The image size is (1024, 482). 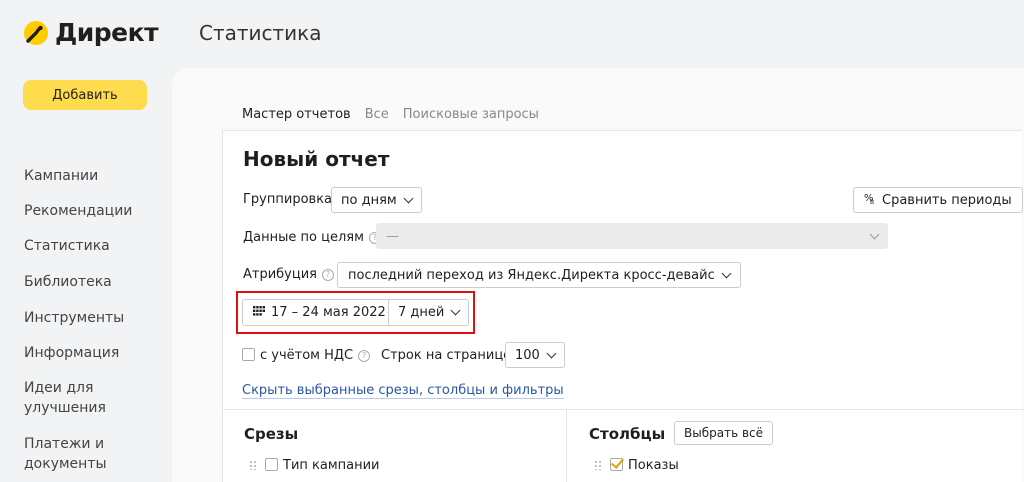 I want to click on highlight-box, so click(x=355, y=312).